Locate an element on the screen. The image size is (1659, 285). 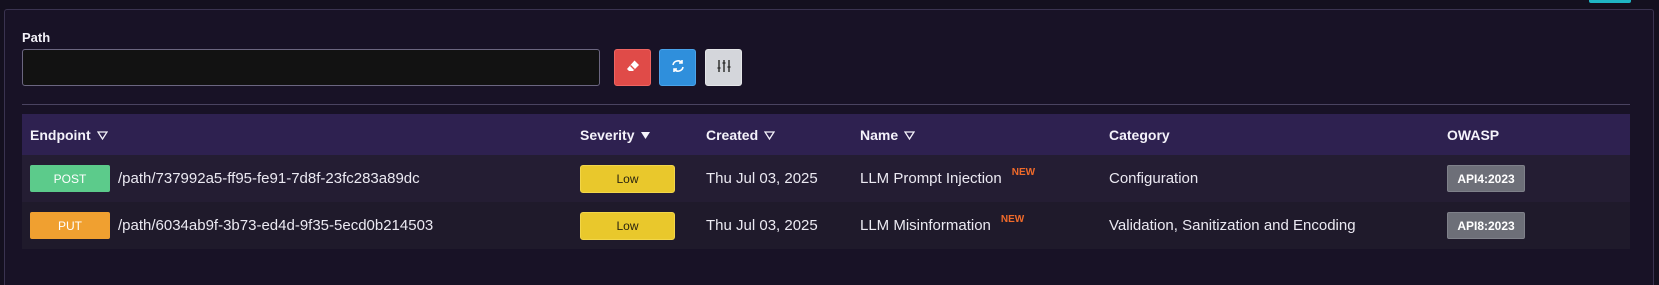
method-badge-post: POST is located at coordinates (70, 178).